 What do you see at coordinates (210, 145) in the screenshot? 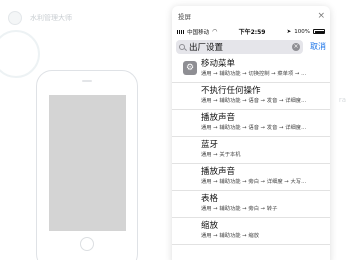
I see `result-title: 蓝牙` at bounding box center [210, 145].